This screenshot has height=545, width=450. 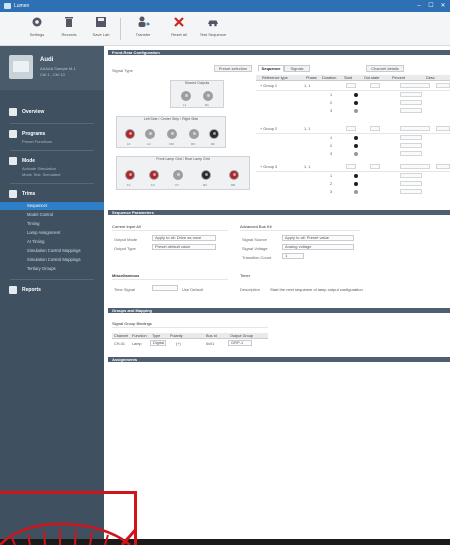 I want to click on report-icon, so click(x=13, y=290).